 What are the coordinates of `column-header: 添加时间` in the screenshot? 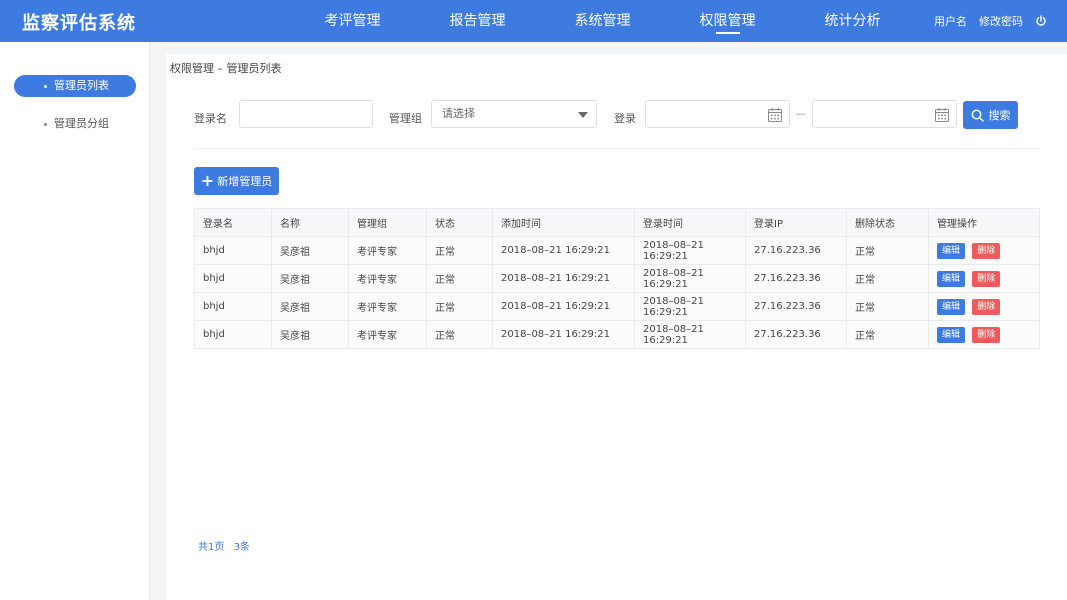 It's located at (563, 222).